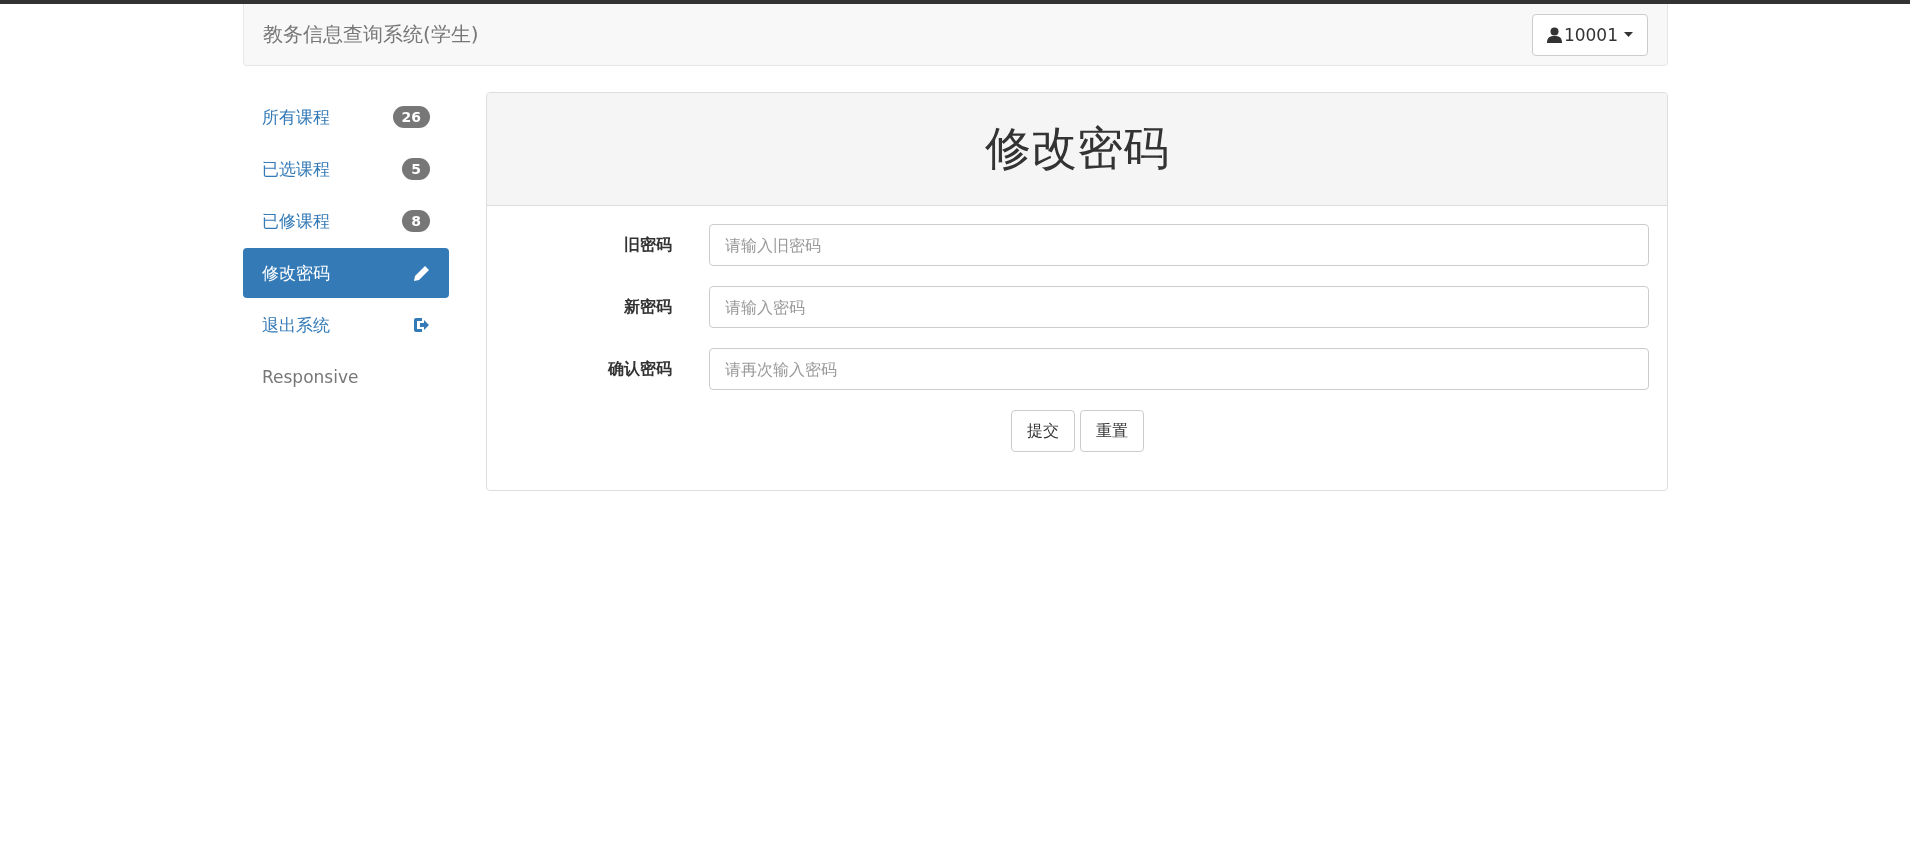 The image size is (1910, 855). Describe the element at coordinates (346, 325) in the screenshot. I see `sidebar-item: 退出系统` at that location.